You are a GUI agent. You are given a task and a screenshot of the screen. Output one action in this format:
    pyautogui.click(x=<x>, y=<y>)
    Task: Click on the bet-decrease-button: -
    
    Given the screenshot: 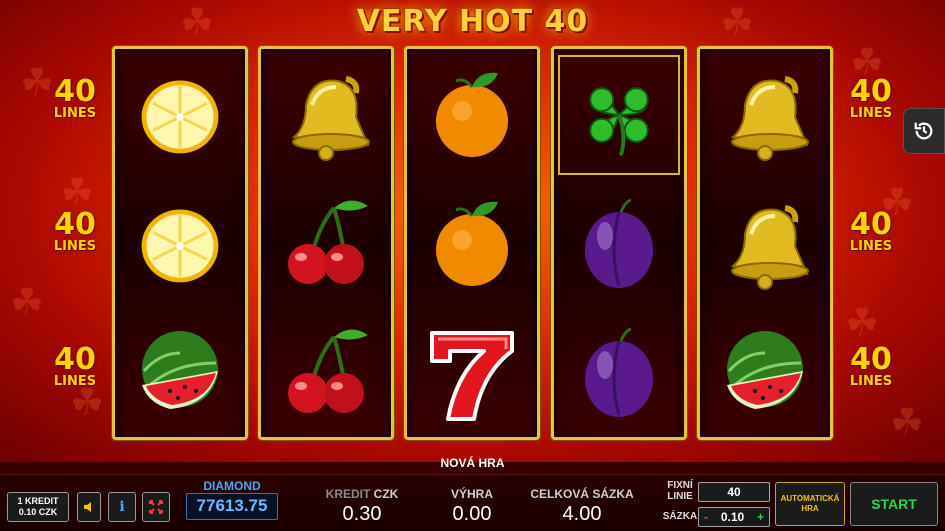 What is the action you would take?
    pyautogui.click(x=706, y=517)
    